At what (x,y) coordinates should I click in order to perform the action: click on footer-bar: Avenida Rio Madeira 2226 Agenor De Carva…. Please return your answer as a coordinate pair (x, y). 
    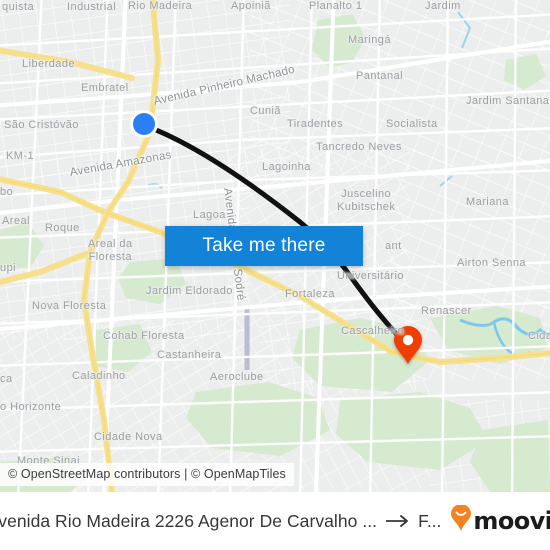
    Looking at the image, I should click on (275, 521).